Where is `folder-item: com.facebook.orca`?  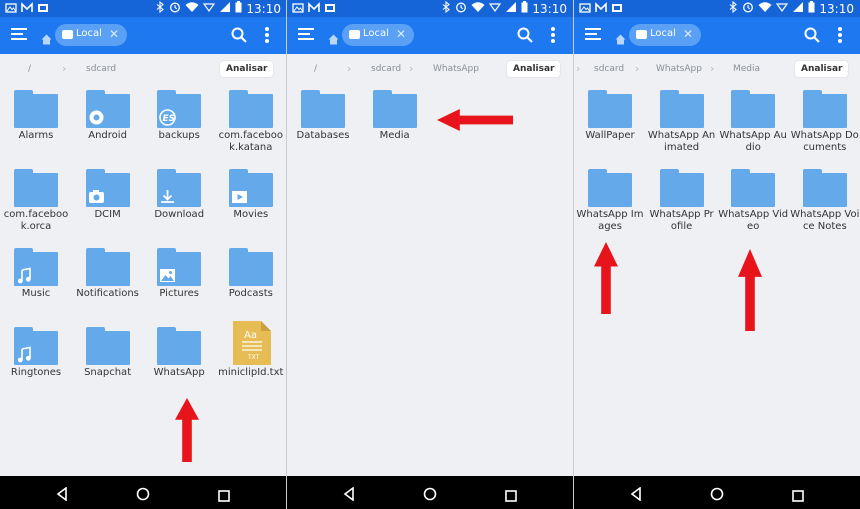 folder-item: com.facebook.orca is located at coordinates (36, 201).